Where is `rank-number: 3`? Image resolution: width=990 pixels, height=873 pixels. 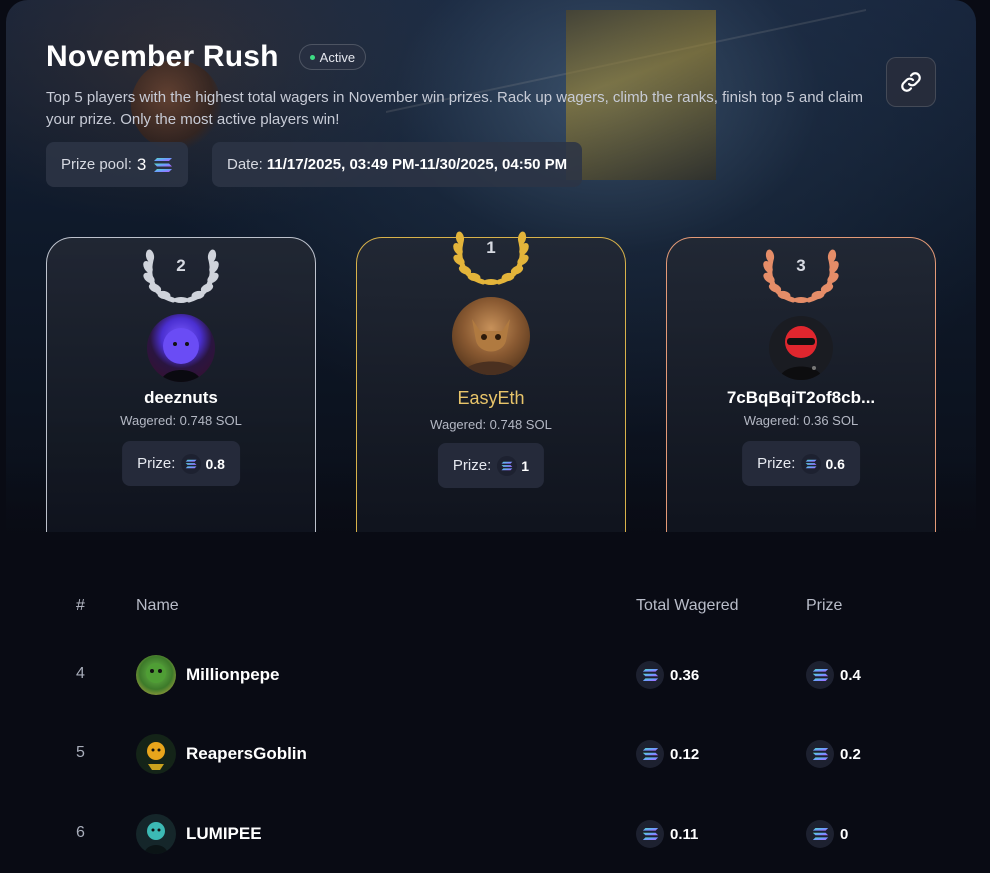 rank-number: 3 is located at coordinates (801, 265).